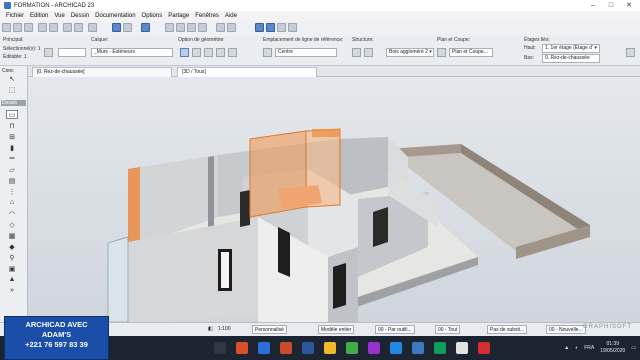 The width and height of the screenshot is (640, 360). I want to click on 3d-window-icon, so click(67, 27).